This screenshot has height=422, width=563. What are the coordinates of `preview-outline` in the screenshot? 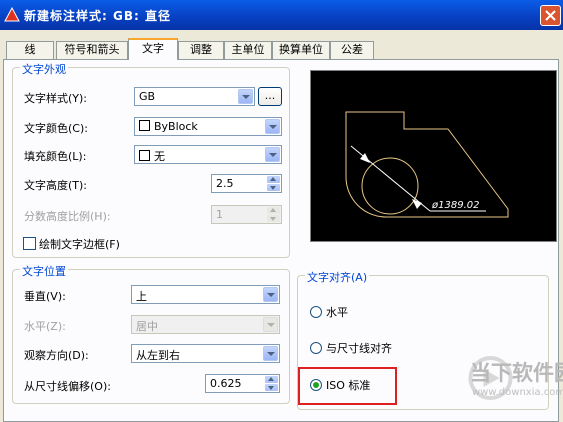 It's located at (427, 164).